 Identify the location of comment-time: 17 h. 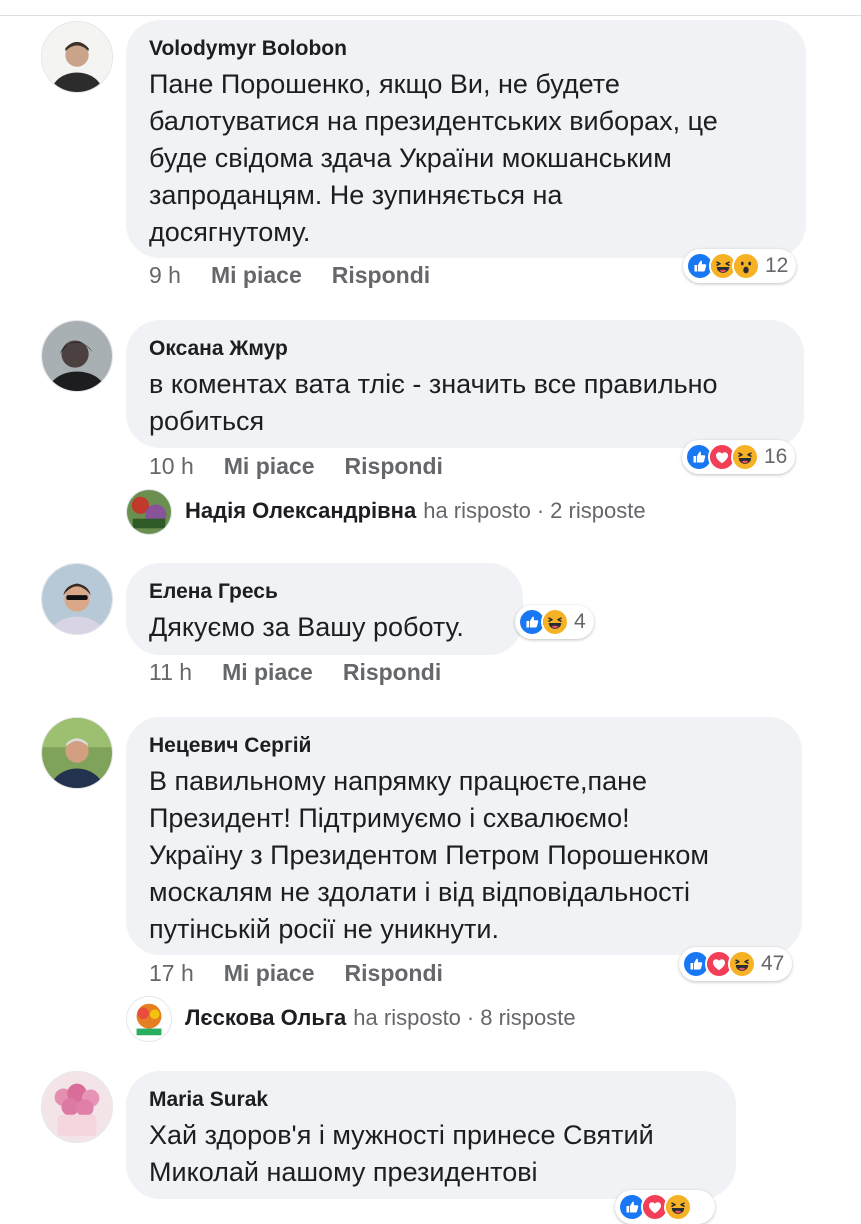
(171, 973).